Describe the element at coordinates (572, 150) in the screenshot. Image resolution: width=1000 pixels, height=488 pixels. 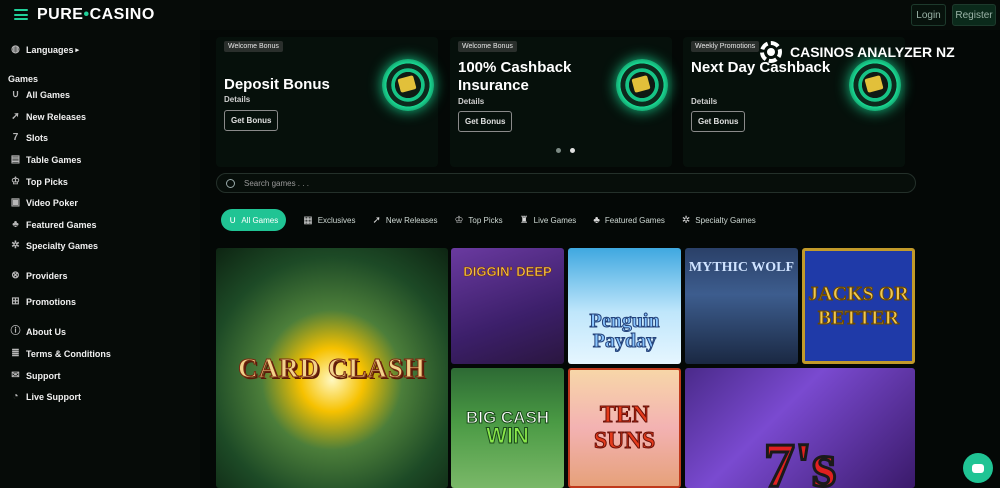
I see `carousel-dot-active` at that location.